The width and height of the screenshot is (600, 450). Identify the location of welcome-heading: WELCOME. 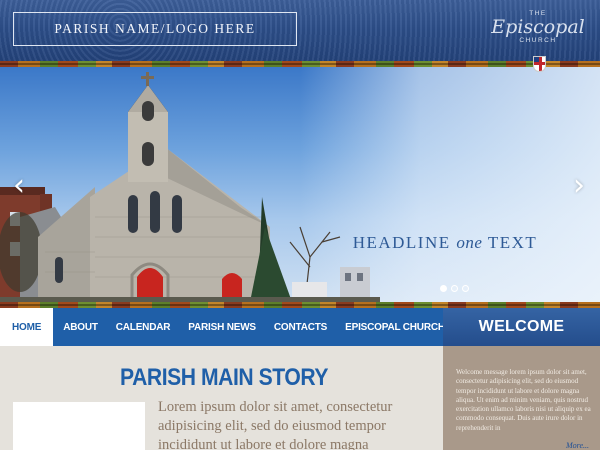
(521, 327).